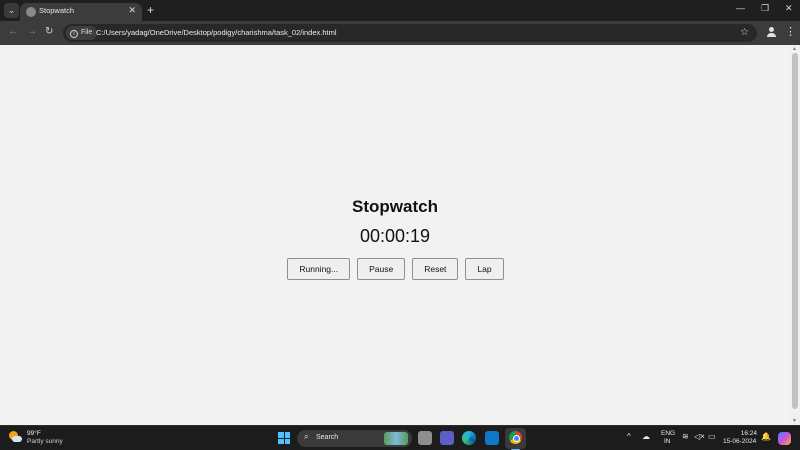  Describe the element at coordinates (765, 8) in the screenshot. I see `maximize-button: ❐` at that location.